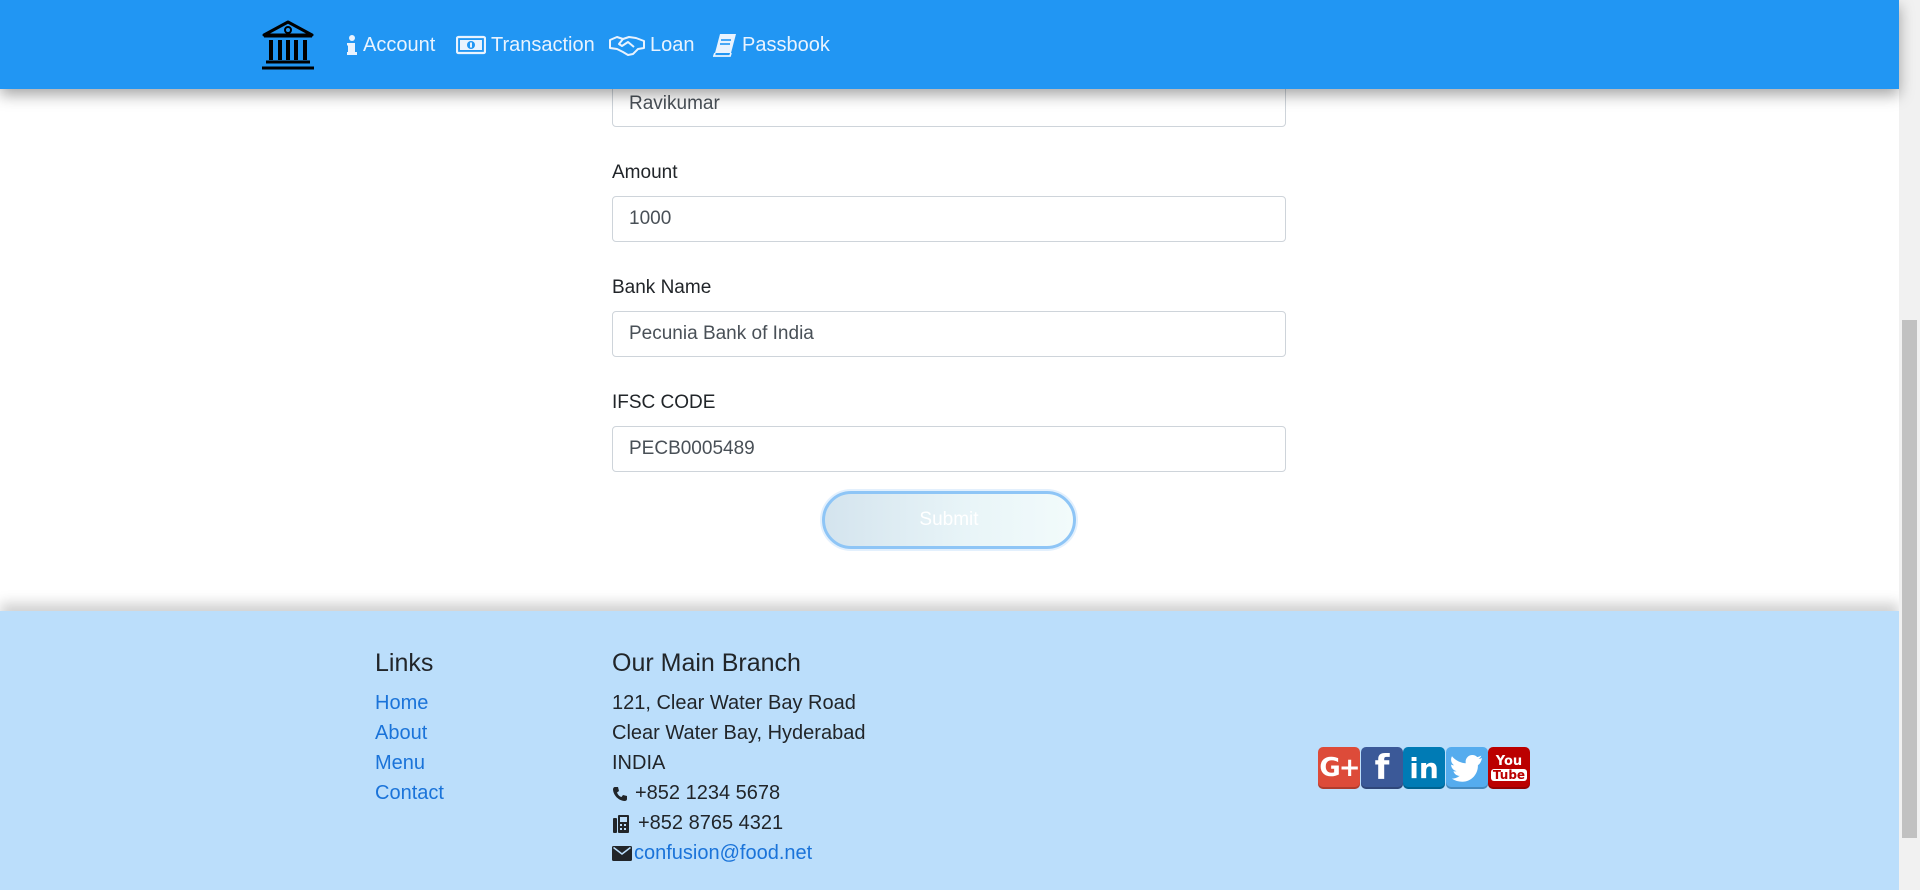 This screenshot has height=890, width=1920. I want to click on nav-item-label: Passbook, so click(786, 44).